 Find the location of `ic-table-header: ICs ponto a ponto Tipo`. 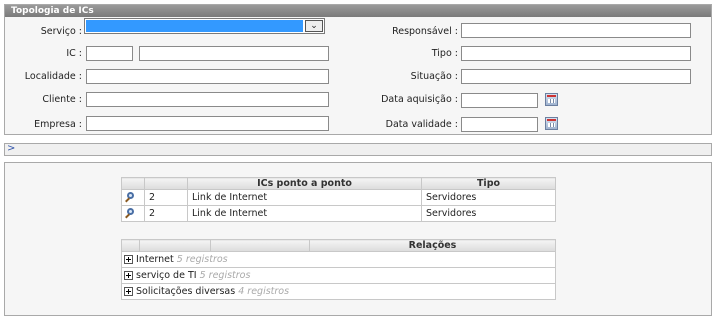

ic-table-header: ICs ponto a ponto Tipo is located at coordinates (338, 183).